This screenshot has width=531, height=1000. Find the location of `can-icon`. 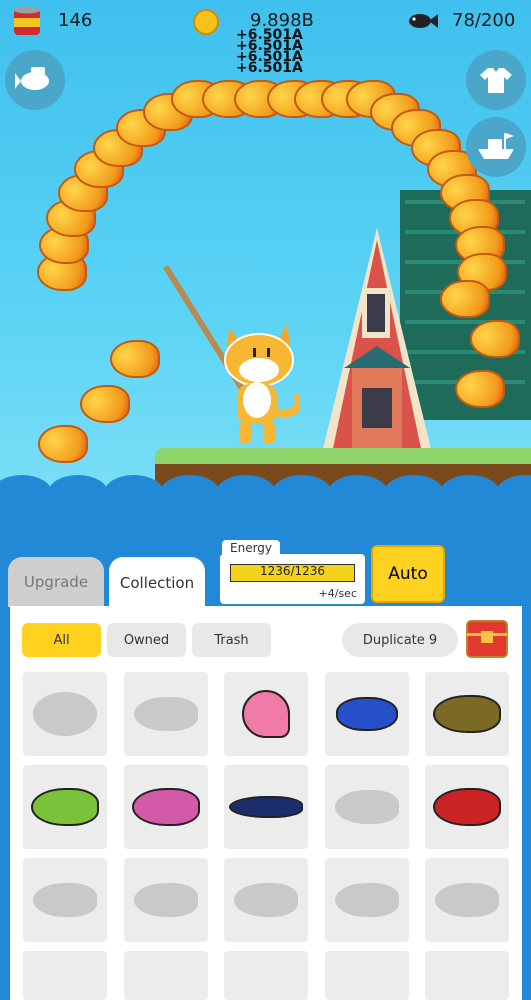

can-icon is located at coordinates (27, 21).